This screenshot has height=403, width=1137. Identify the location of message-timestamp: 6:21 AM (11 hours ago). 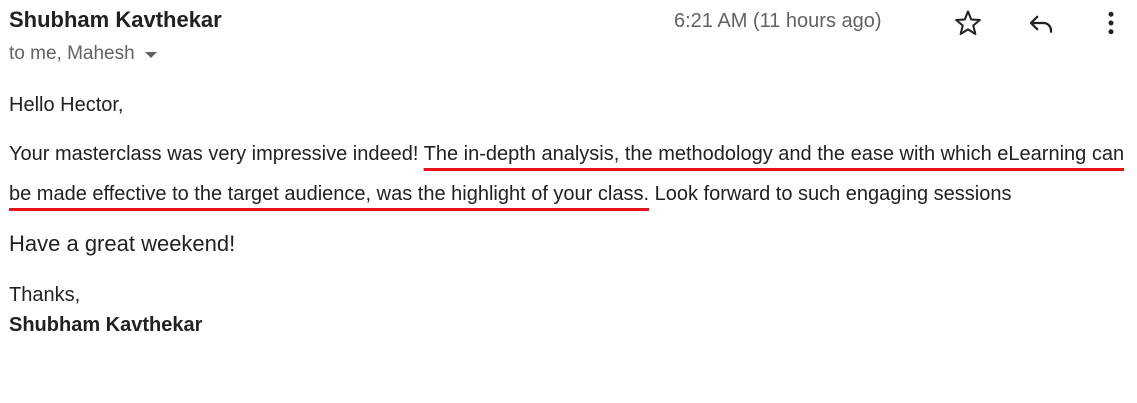
(778, 21).